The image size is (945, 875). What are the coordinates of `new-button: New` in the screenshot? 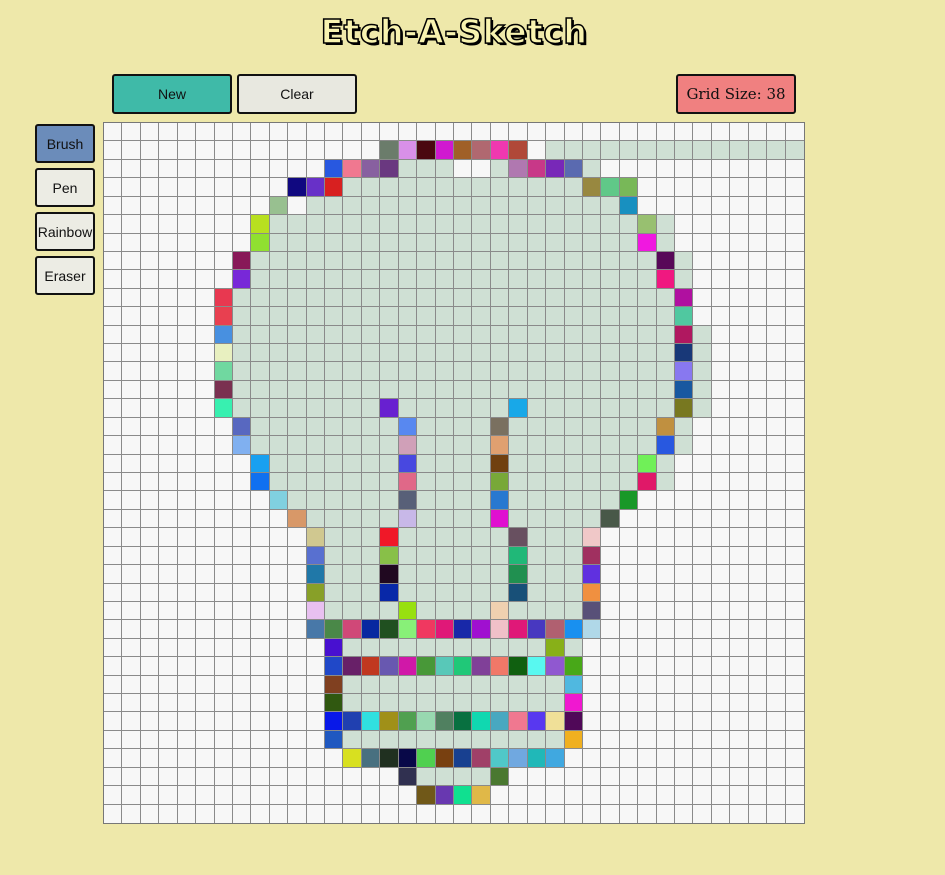 It's located at (172, 94).